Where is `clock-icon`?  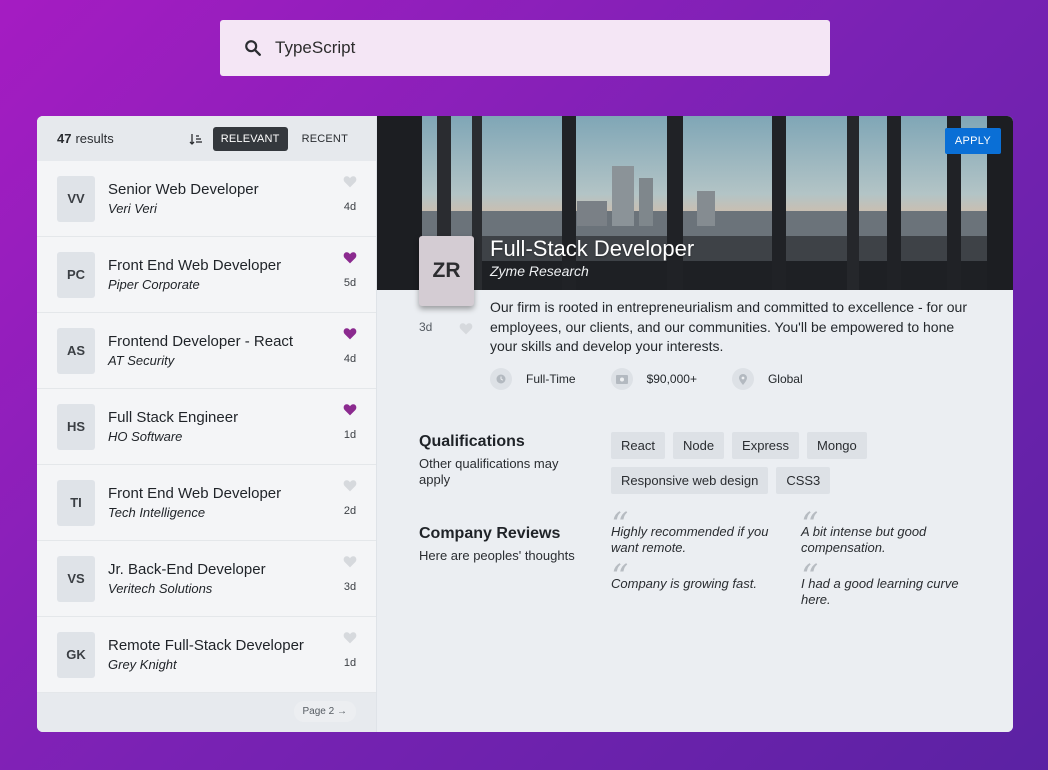
clock-icon is located at coordinates (501, 379).